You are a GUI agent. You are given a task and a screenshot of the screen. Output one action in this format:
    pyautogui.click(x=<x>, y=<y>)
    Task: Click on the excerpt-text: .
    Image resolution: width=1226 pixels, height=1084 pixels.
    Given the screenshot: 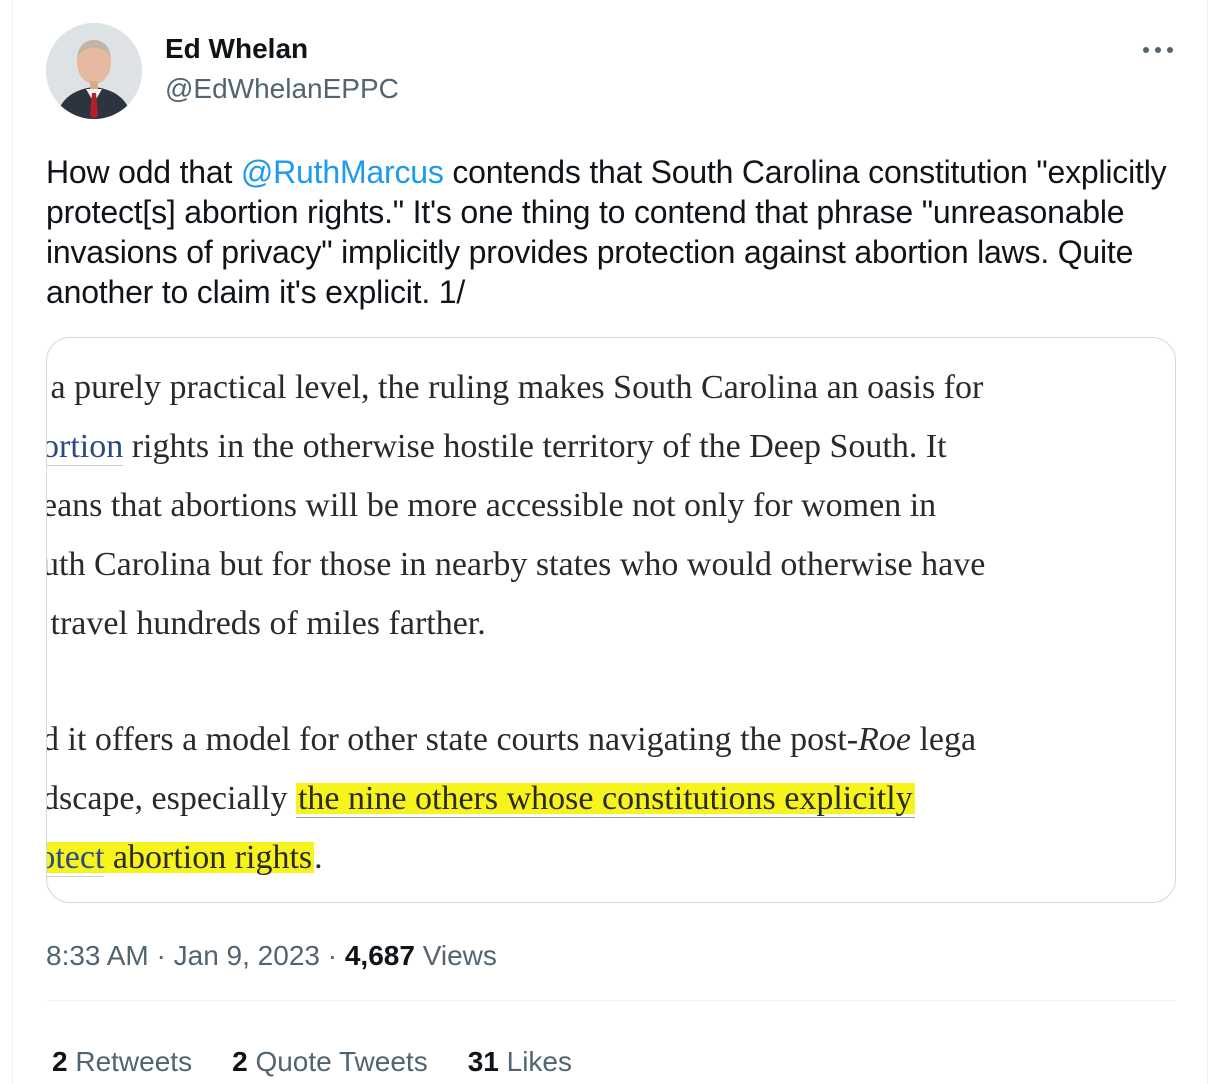 What is the action you would take?
    pyautogui.click(x=318, y=857)
    